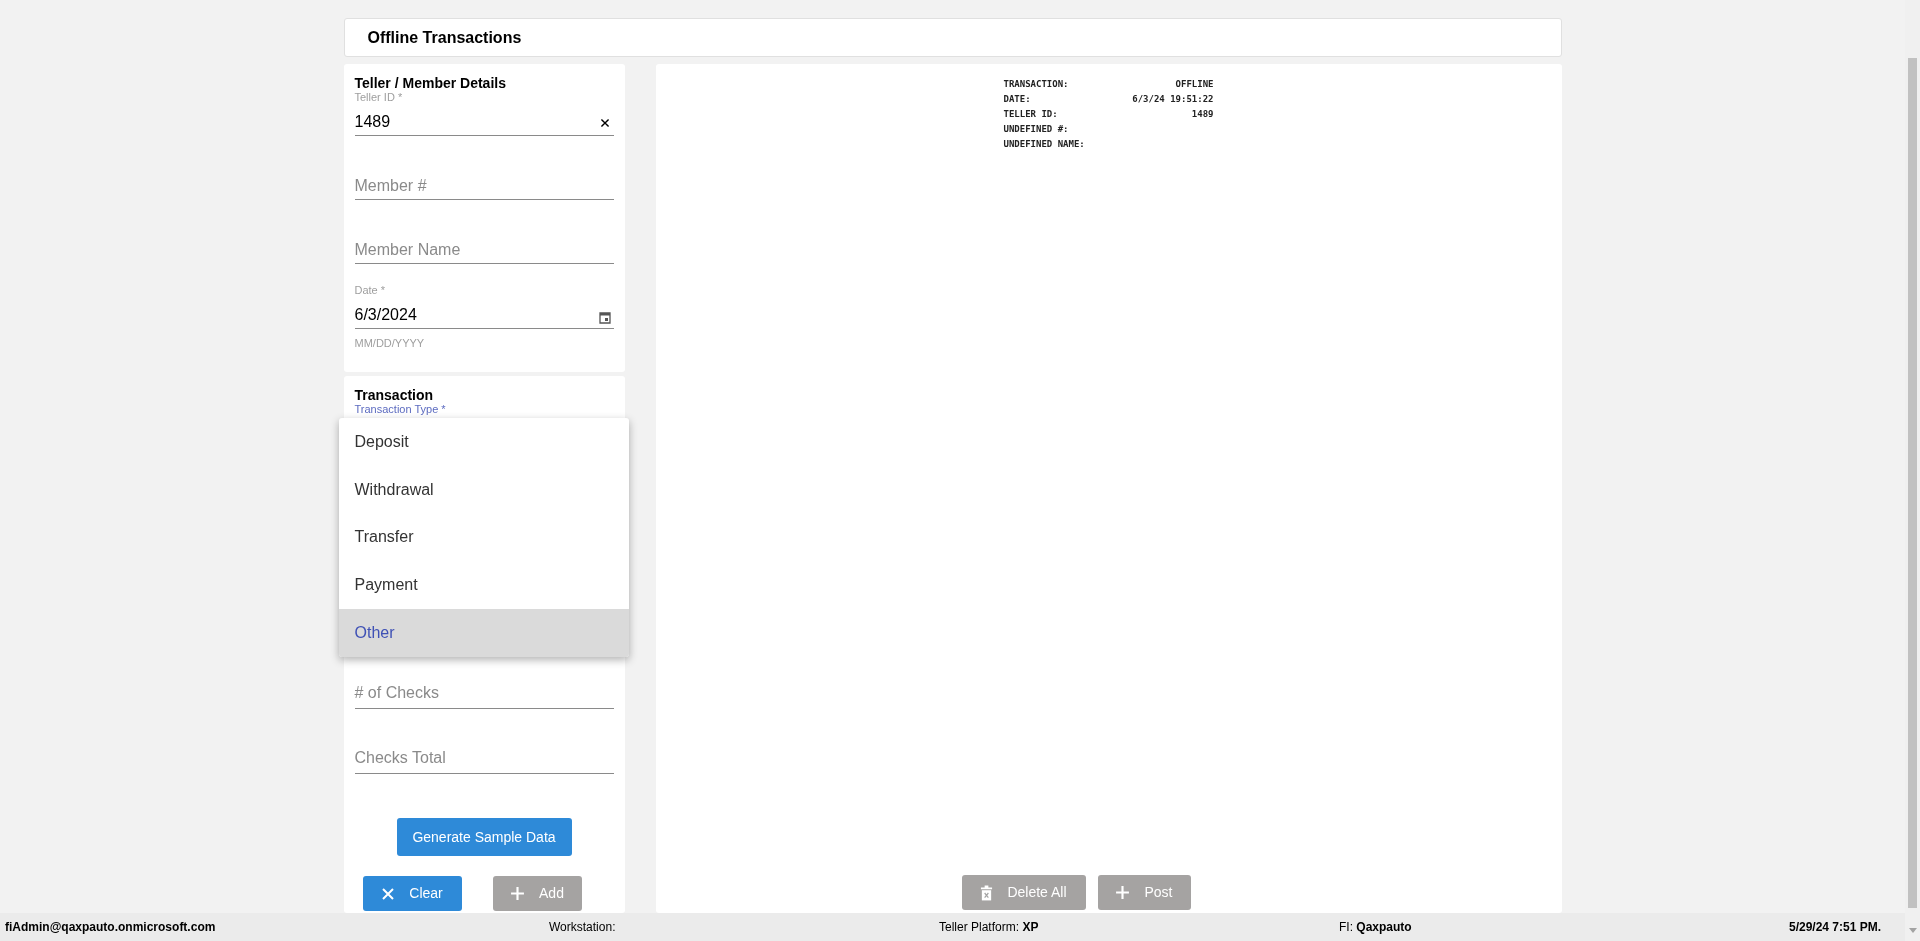 The height and width of the screenshot is (941, 1920). Describe the element at coordinates (1030, 114) in the screenshot. I see `receipt-label: TELLER ID:` at that location.